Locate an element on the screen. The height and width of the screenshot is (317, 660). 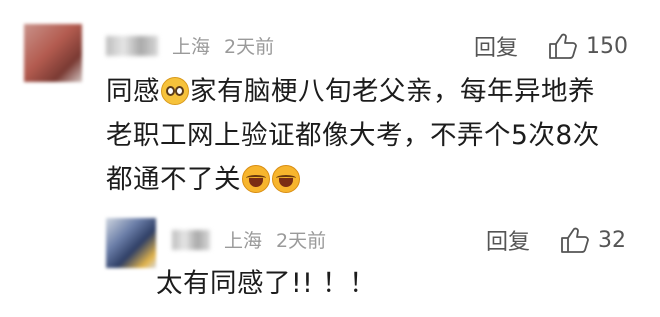
reply-like-button: 32 is located at coordinates (593, 240).